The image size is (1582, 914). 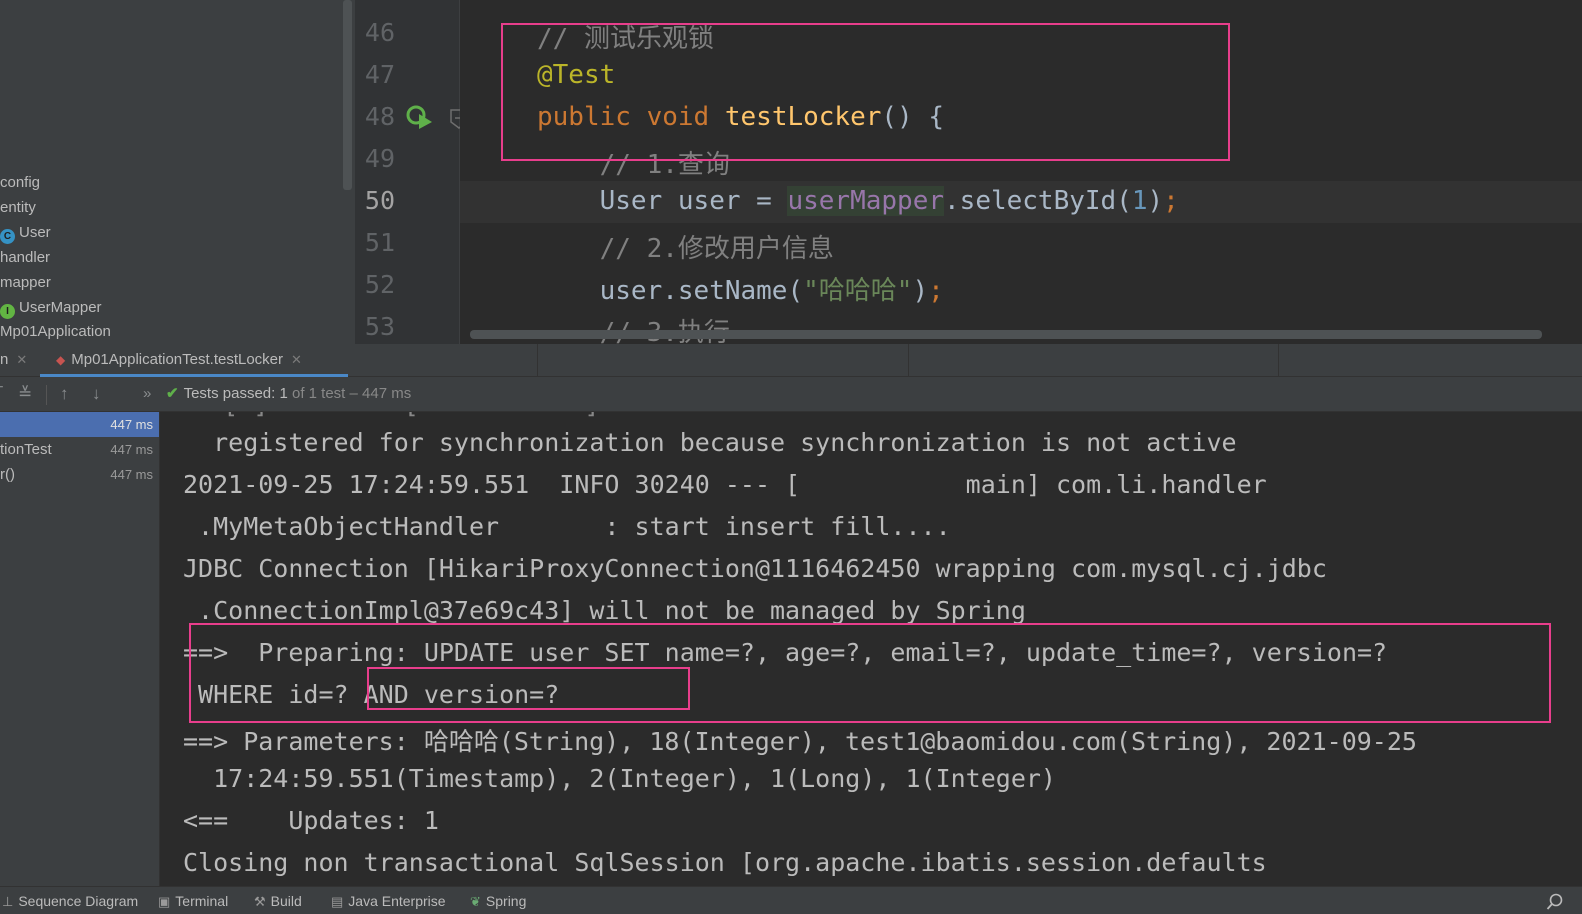 What do you see at coordinates (235, 393) in the screenshot?
I see `tests-passed-label: Tests passed: 1` at bounding box center [235, 393].